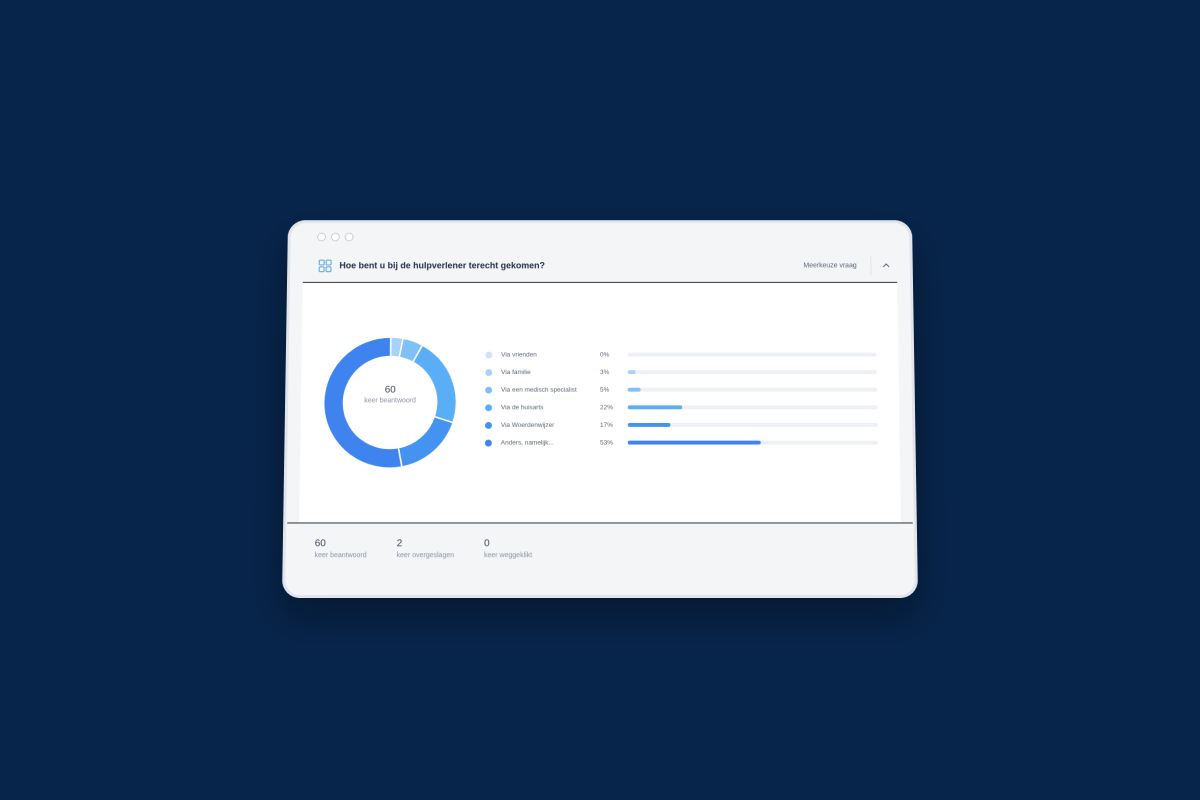  I want to click on grid-icon, so click(325, 265).